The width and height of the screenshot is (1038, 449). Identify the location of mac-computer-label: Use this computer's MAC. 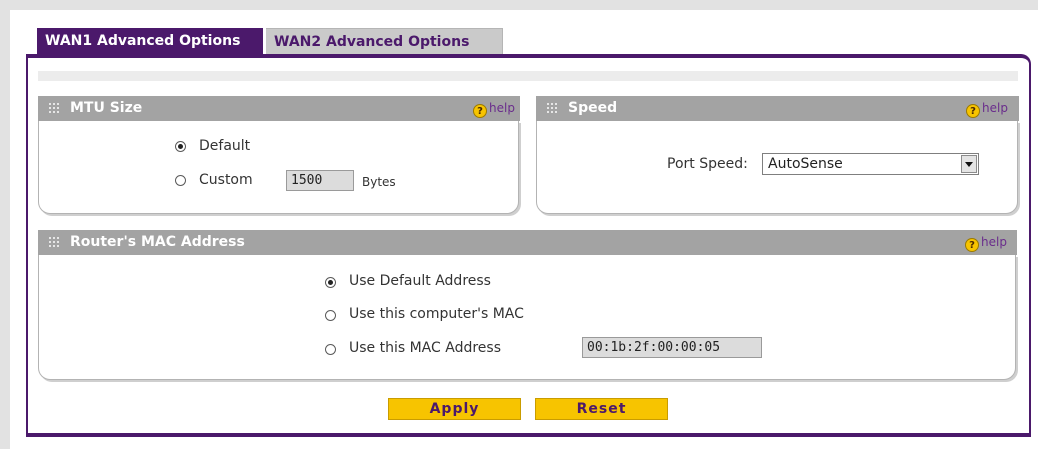
(436, 314).